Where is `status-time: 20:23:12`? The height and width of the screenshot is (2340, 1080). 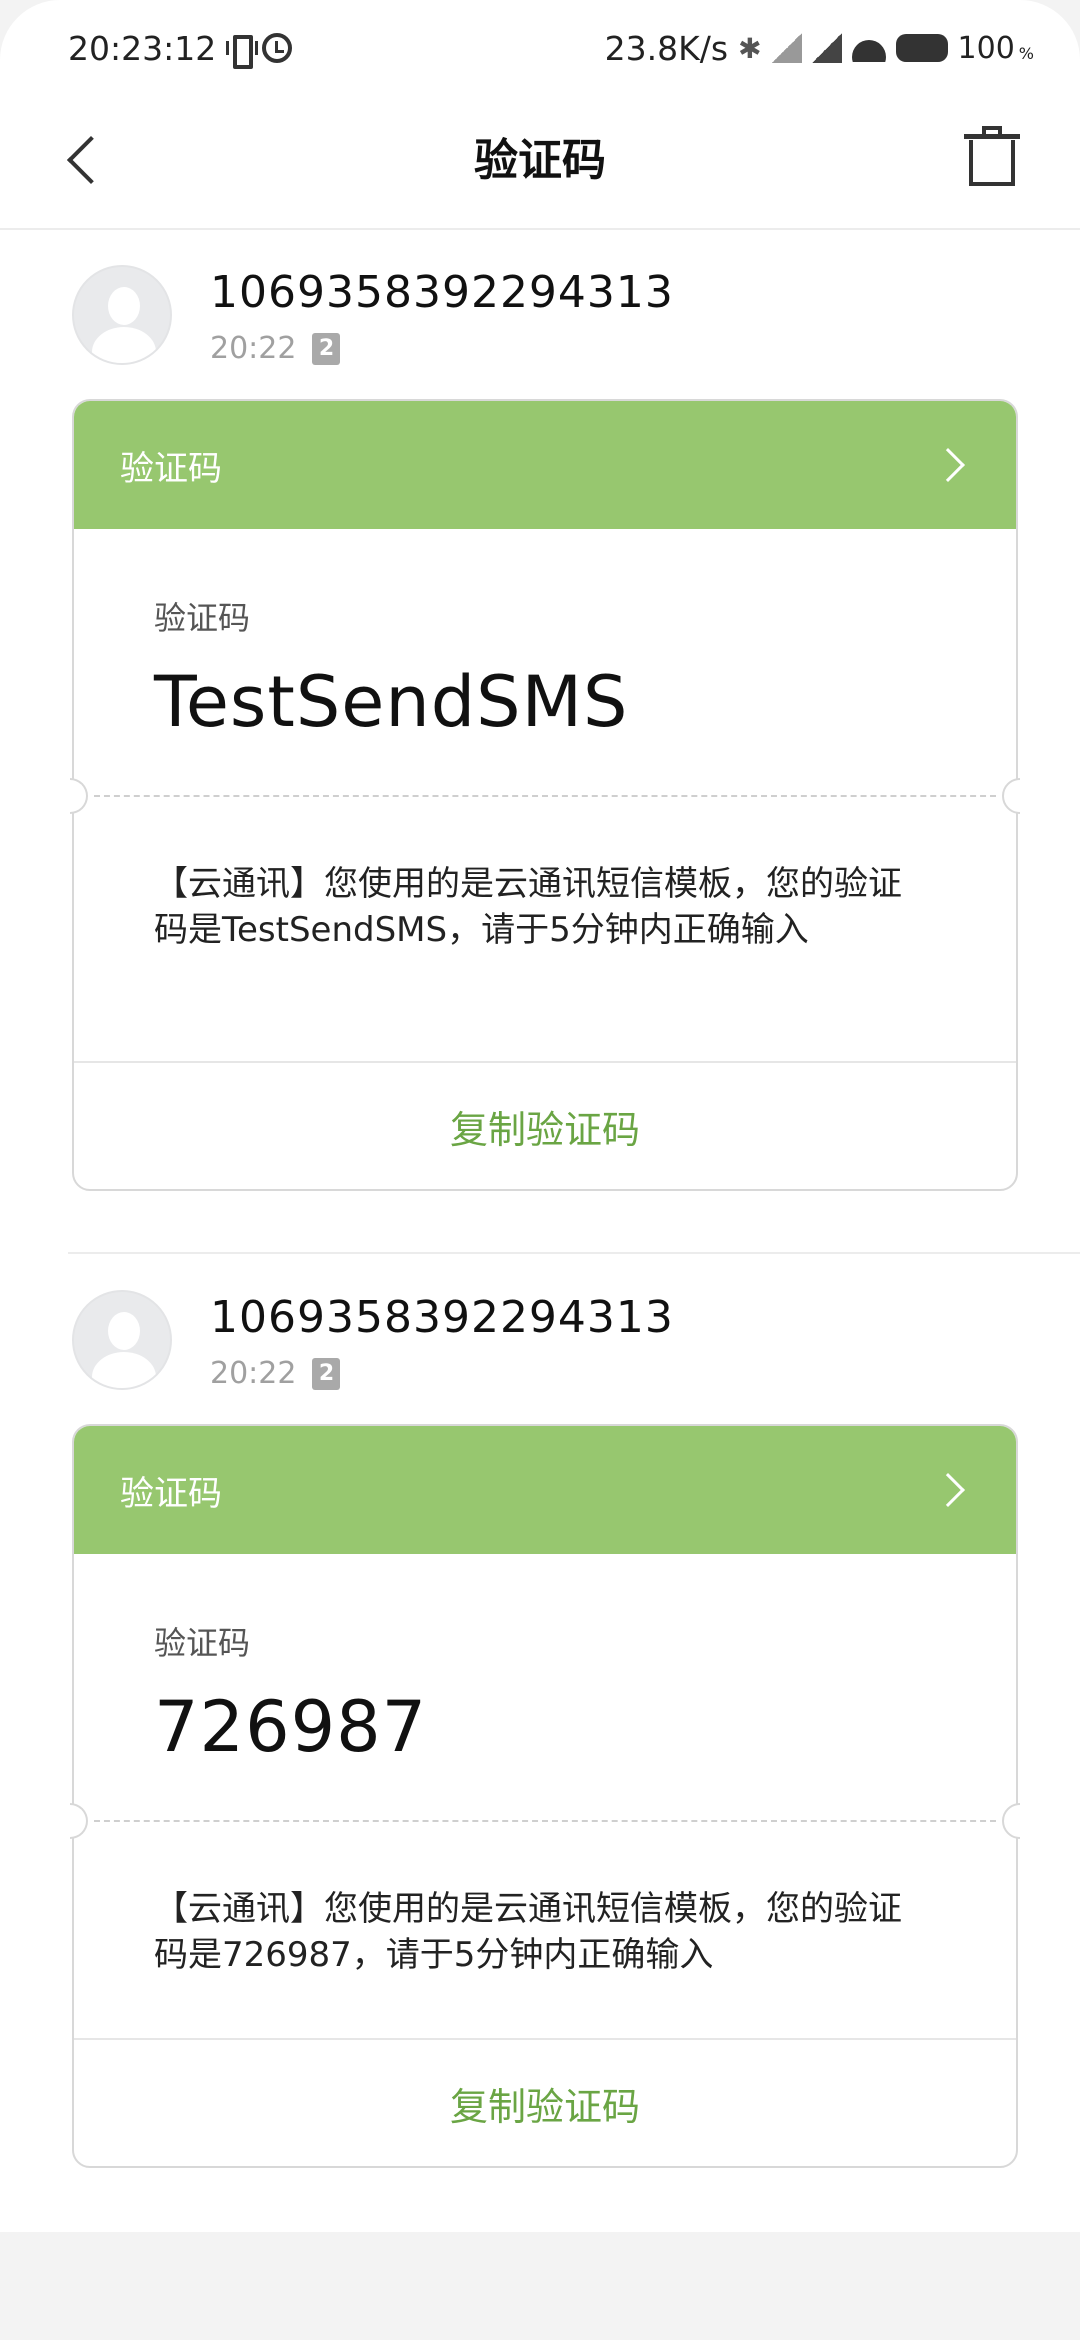
status-time: 20:23:12 is located at coordinates (142, 48).